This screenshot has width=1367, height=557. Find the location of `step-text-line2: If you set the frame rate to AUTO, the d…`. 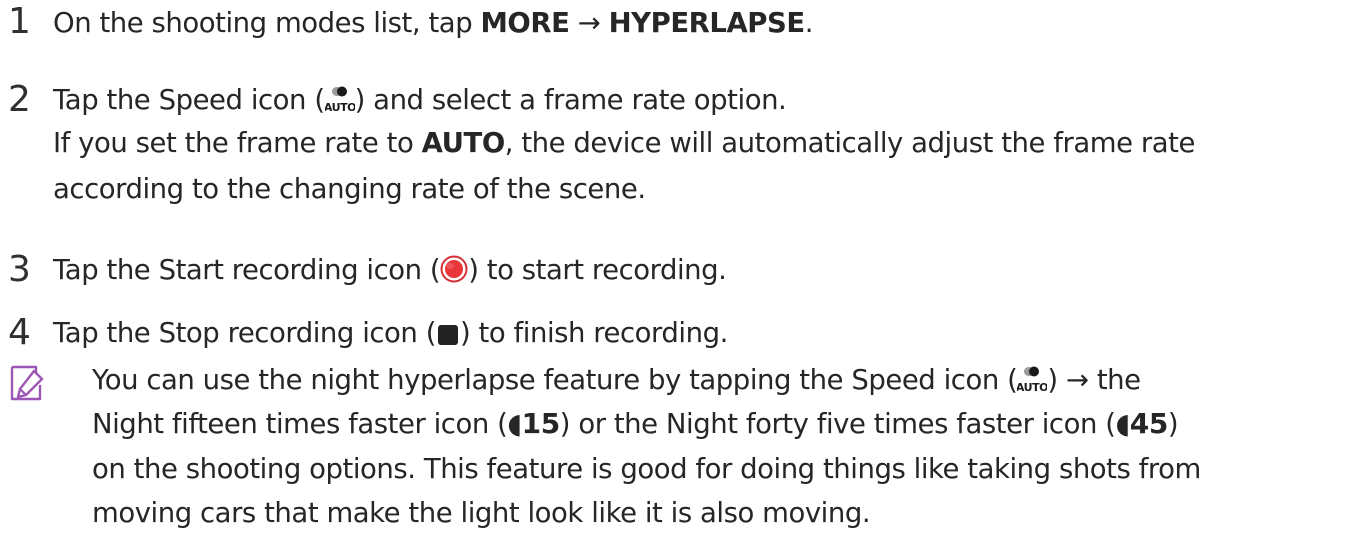

step-text-line2: If you set the frame rate to AUTO, the d… is located at coordinates (624, 143).